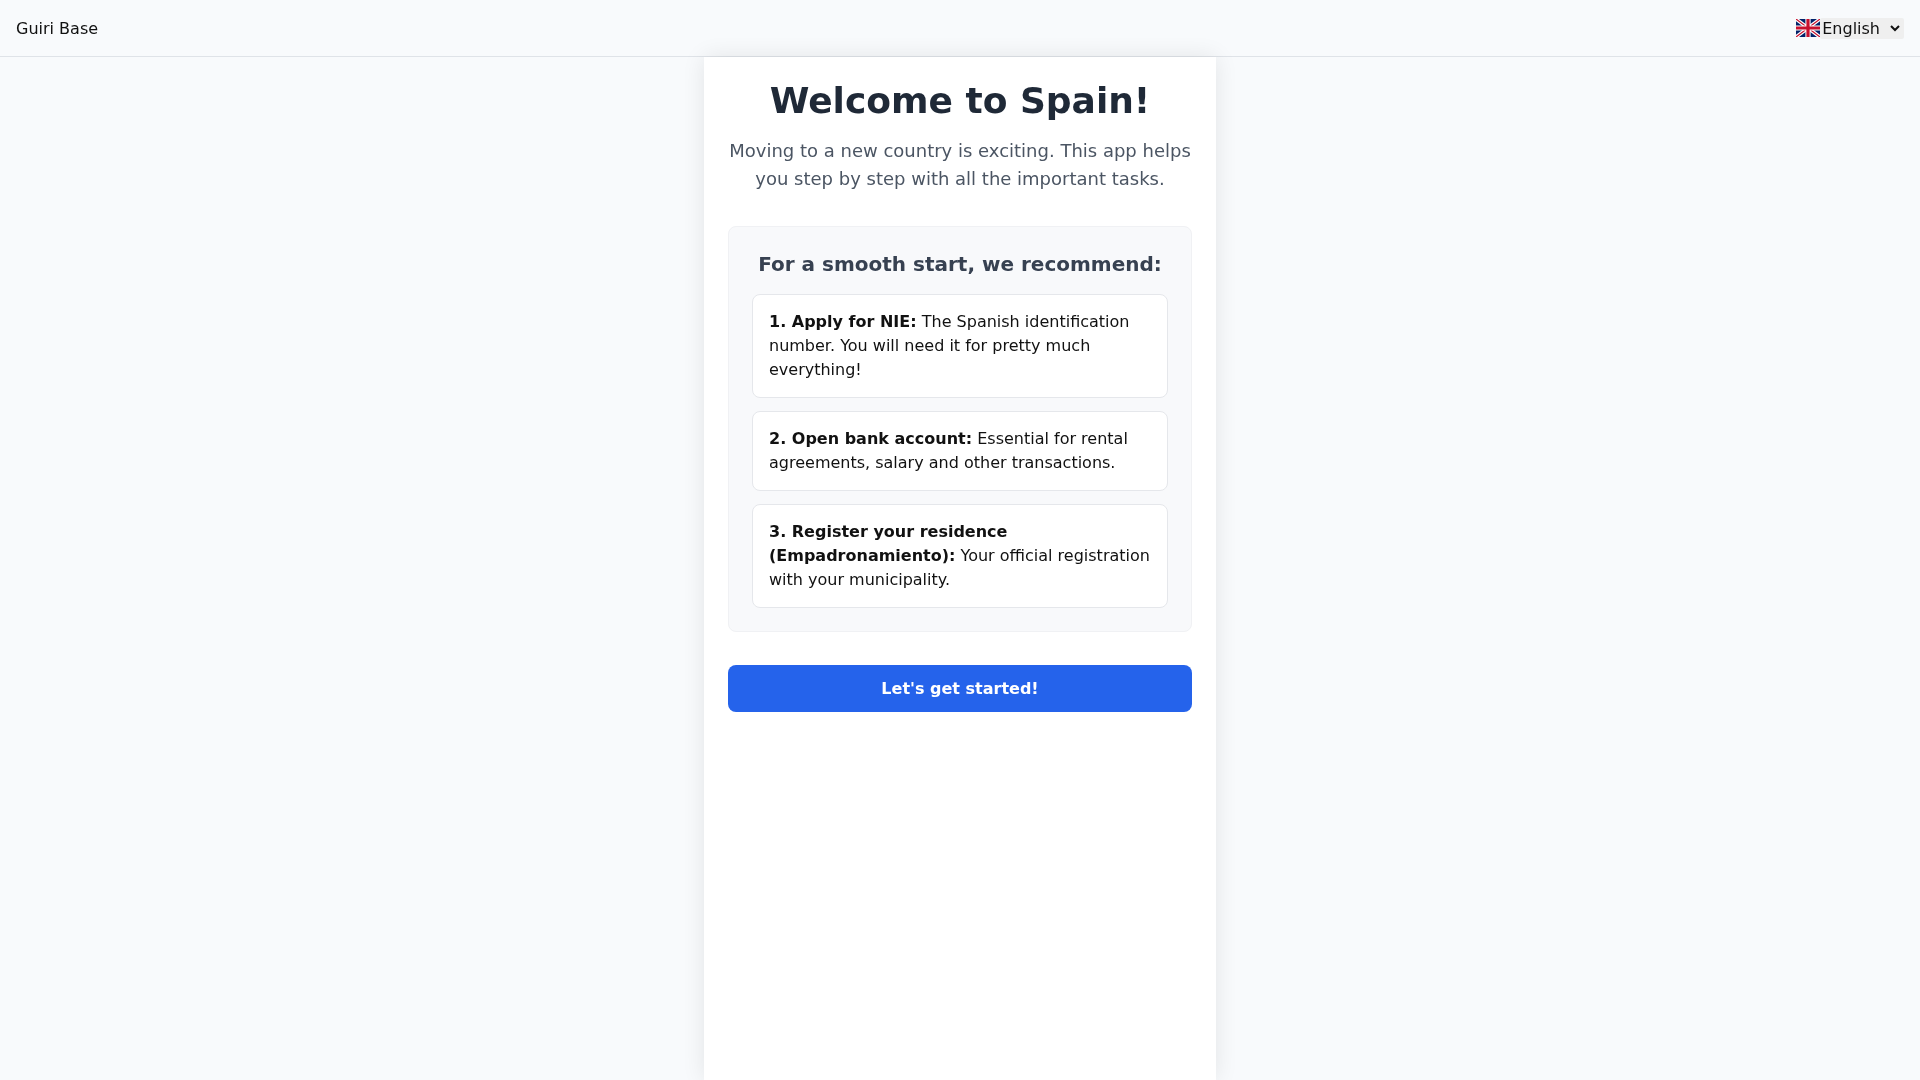 This screenshot has height=1080, width=1920. What do you see at coordinates (1895, 28) in the screenshot?
I see `caret-icon` at bounding box center [1895, 28].